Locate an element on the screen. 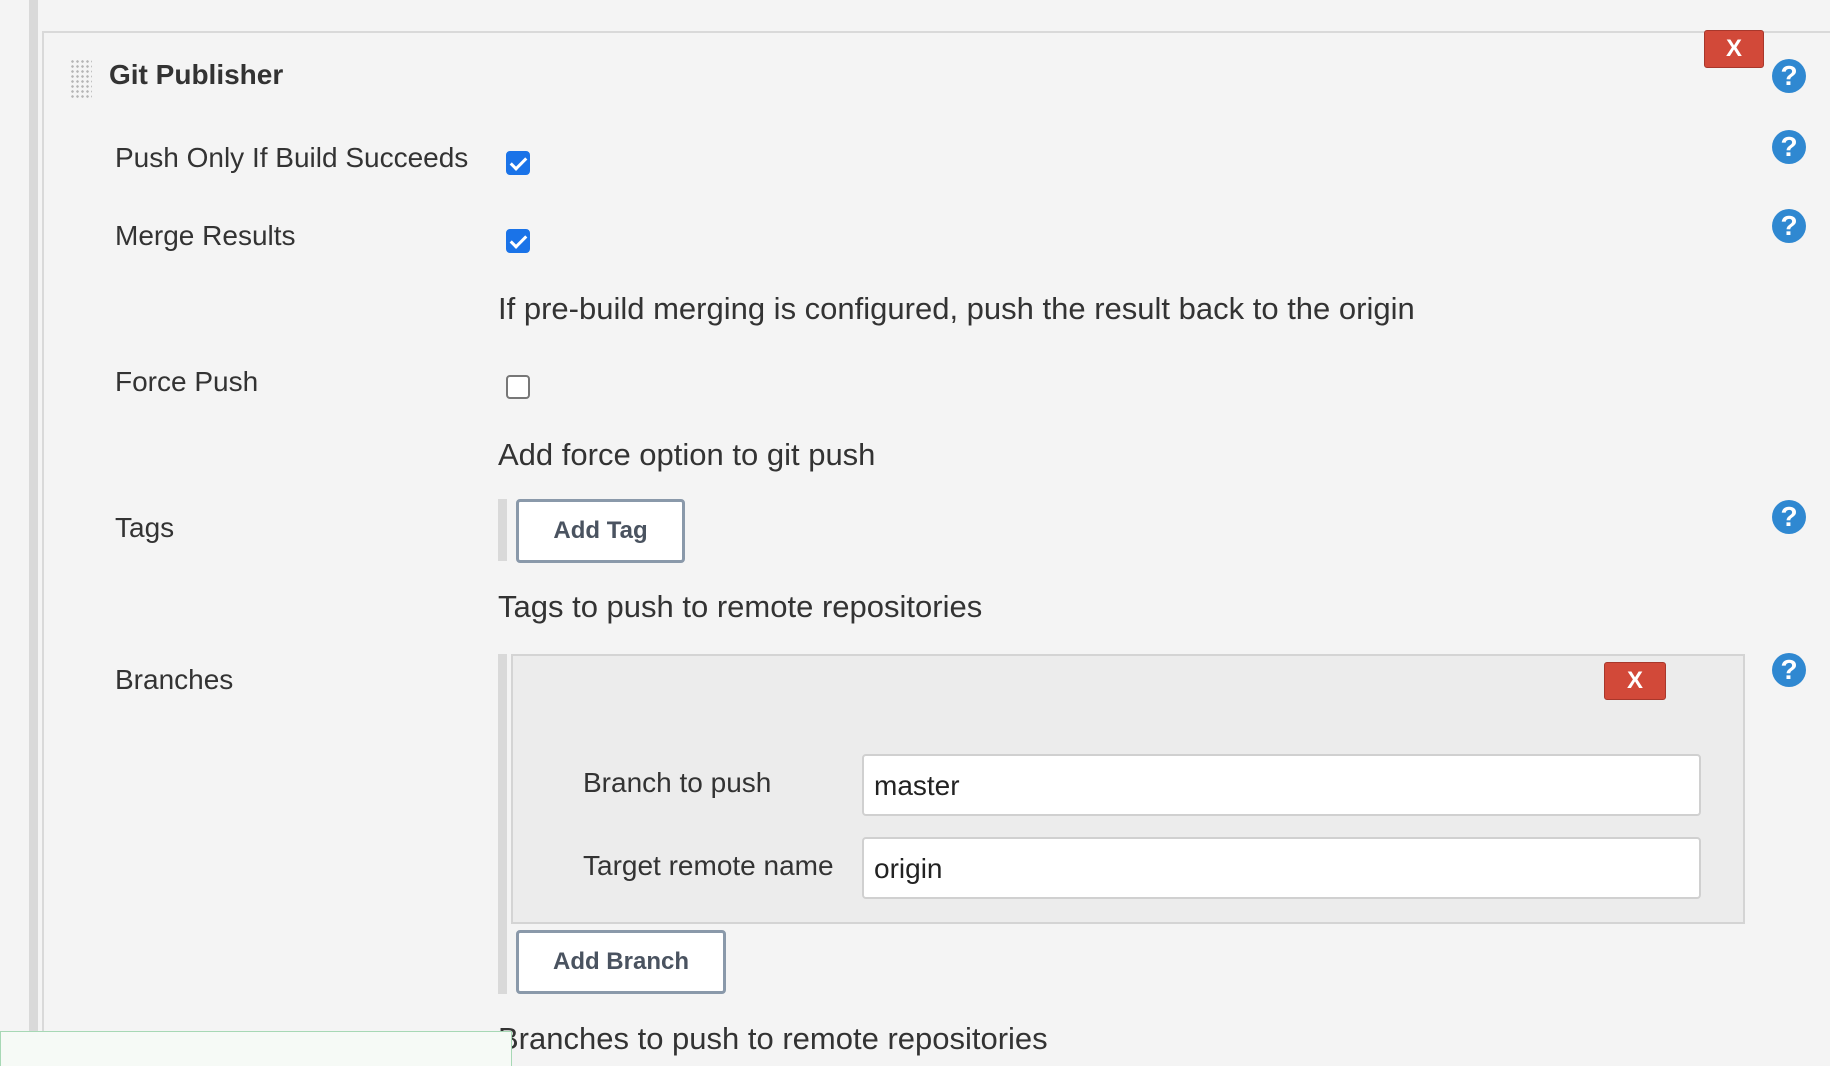 This screenshot has width=1830, height=1066. delete-publisher-button: X is located at coordinates (1734, 49).